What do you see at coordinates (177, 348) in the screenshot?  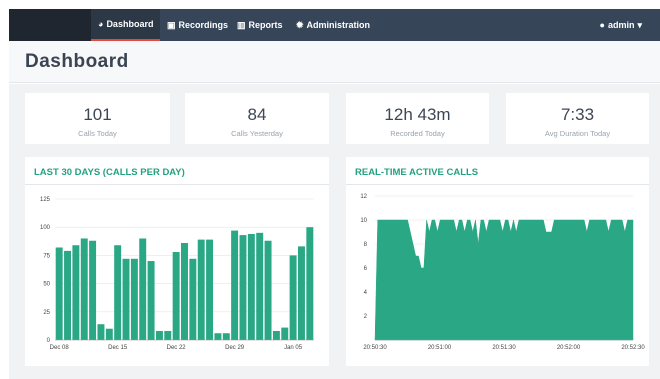 I see `x-tick-label: Dec 22` at bounding box center [177, 348].